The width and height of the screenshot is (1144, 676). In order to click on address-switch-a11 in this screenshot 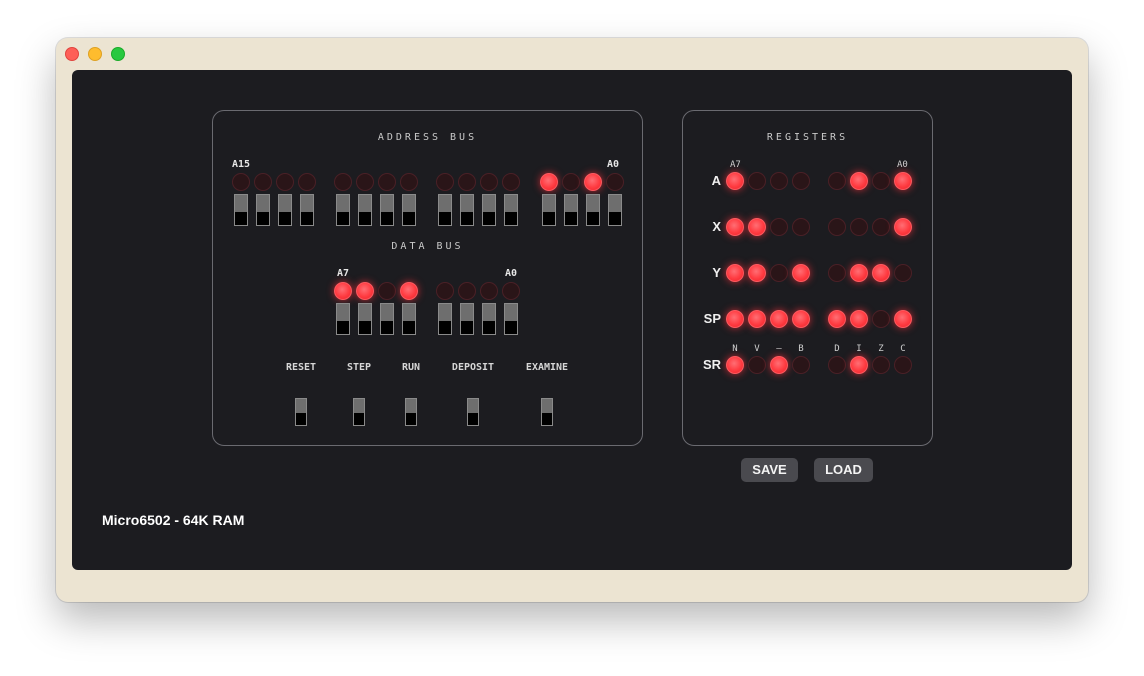, I will do `click(343, 210)`.